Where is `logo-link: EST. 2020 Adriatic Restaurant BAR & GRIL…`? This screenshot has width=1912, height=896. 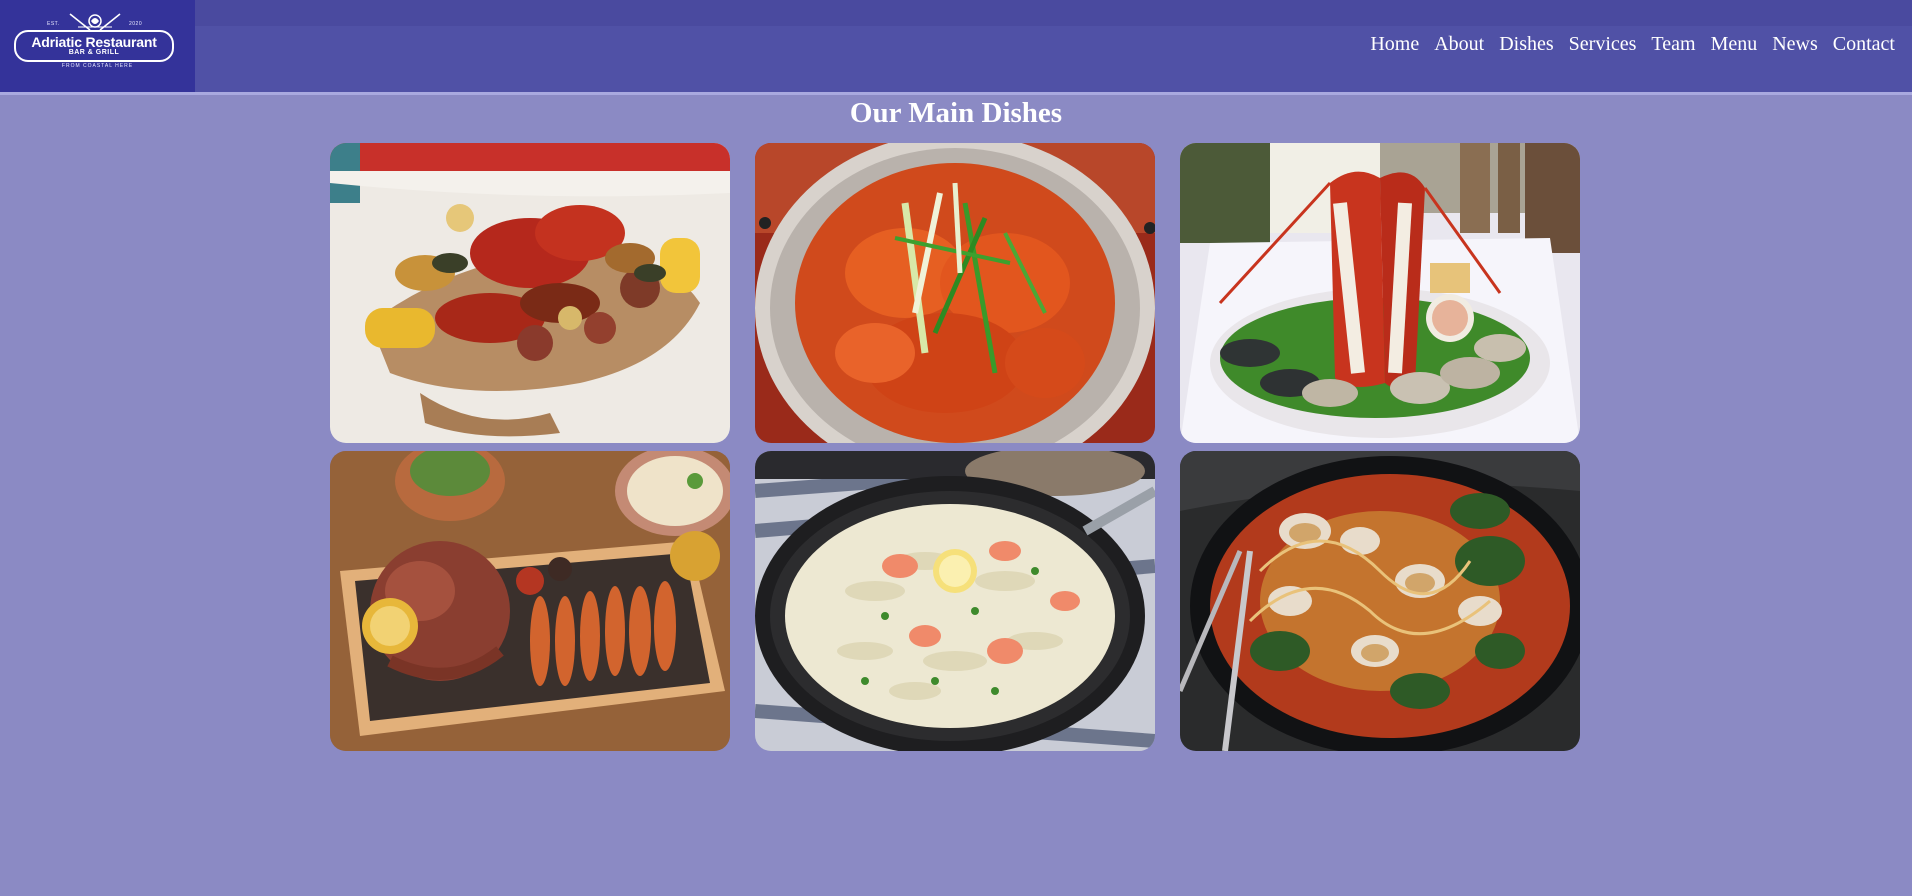 logo-link: EST. 2020 Adriatic Restaurant BAR & GRIL… is located at coordinates (97, 46).